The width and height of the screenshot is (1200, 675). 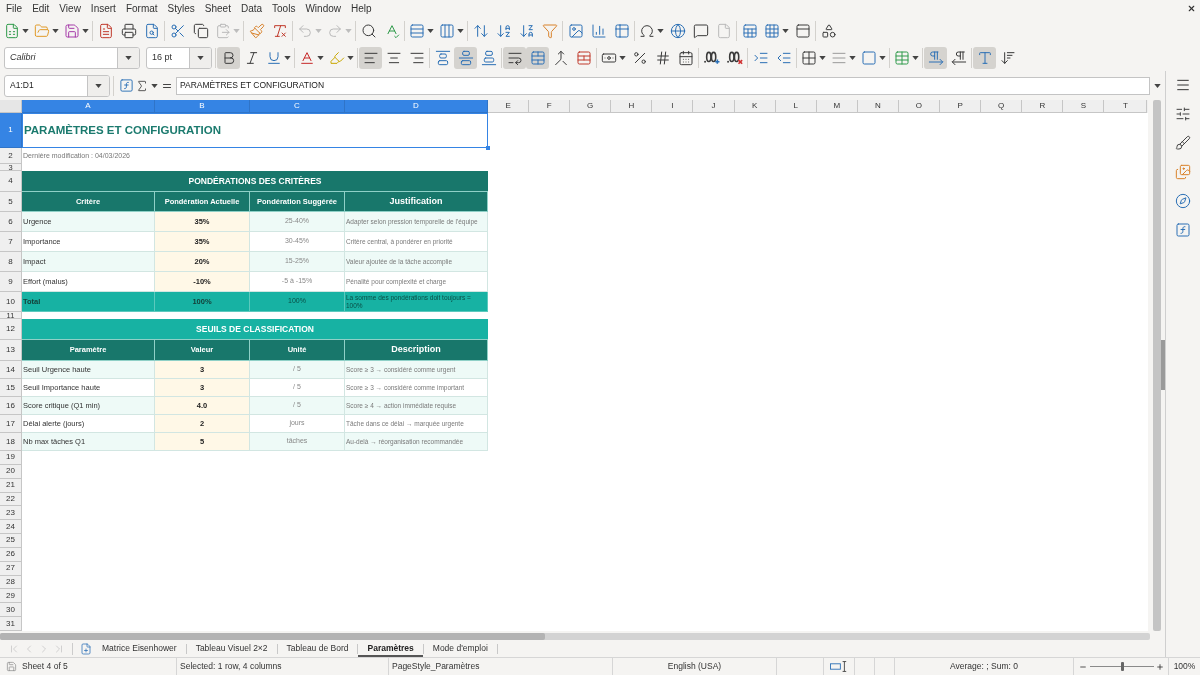 I want to click on align-left-button, so click(x=370, y=57).